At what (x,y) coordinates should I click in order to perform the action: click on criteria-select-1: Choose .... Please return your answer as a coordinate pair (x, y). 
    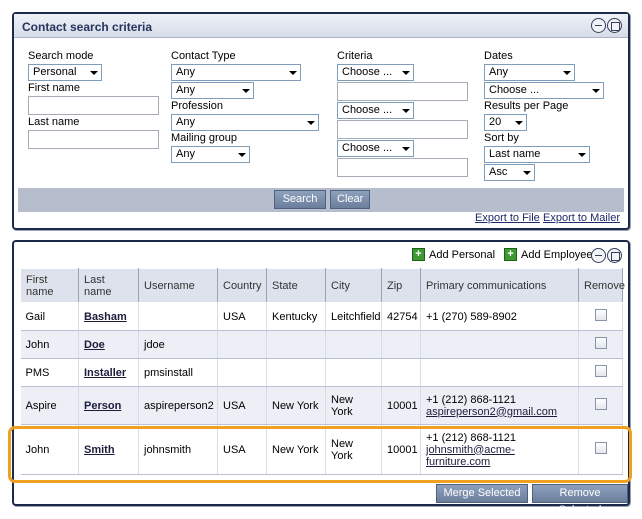
    Looking at the image, I should click on (375, 72).